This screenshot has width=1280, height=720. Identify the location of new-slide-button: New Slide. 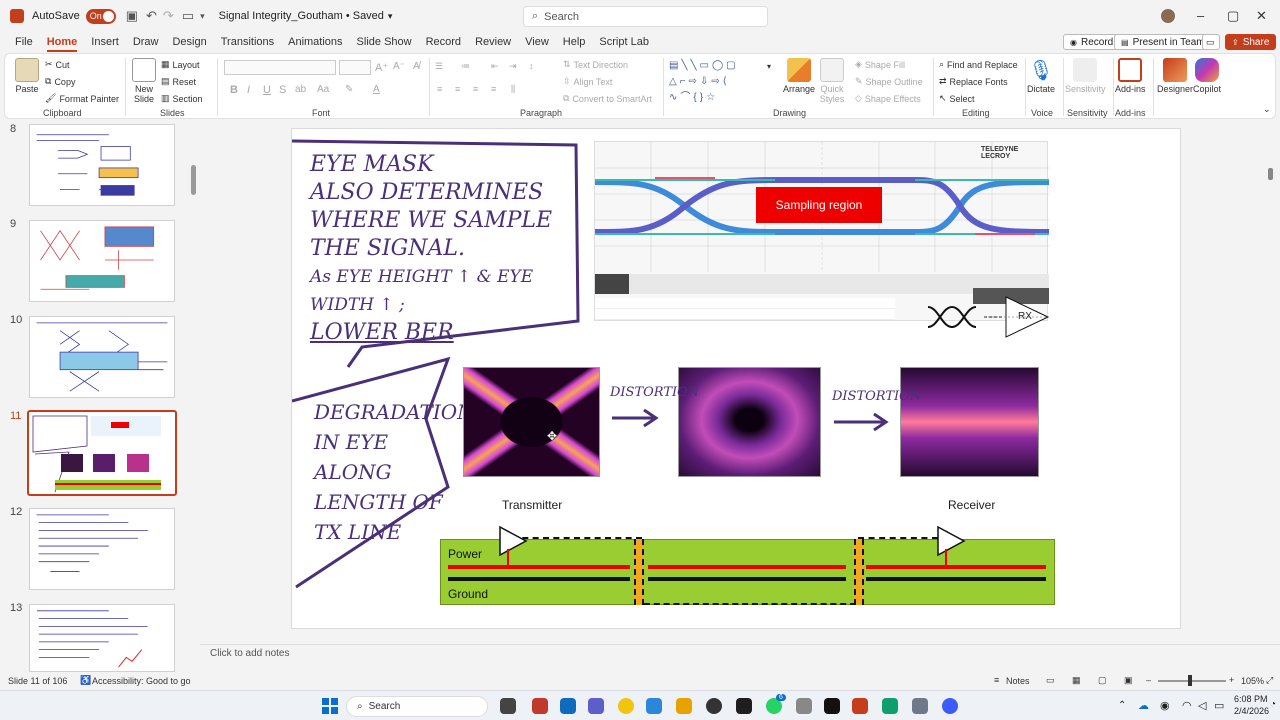
(144, 81).